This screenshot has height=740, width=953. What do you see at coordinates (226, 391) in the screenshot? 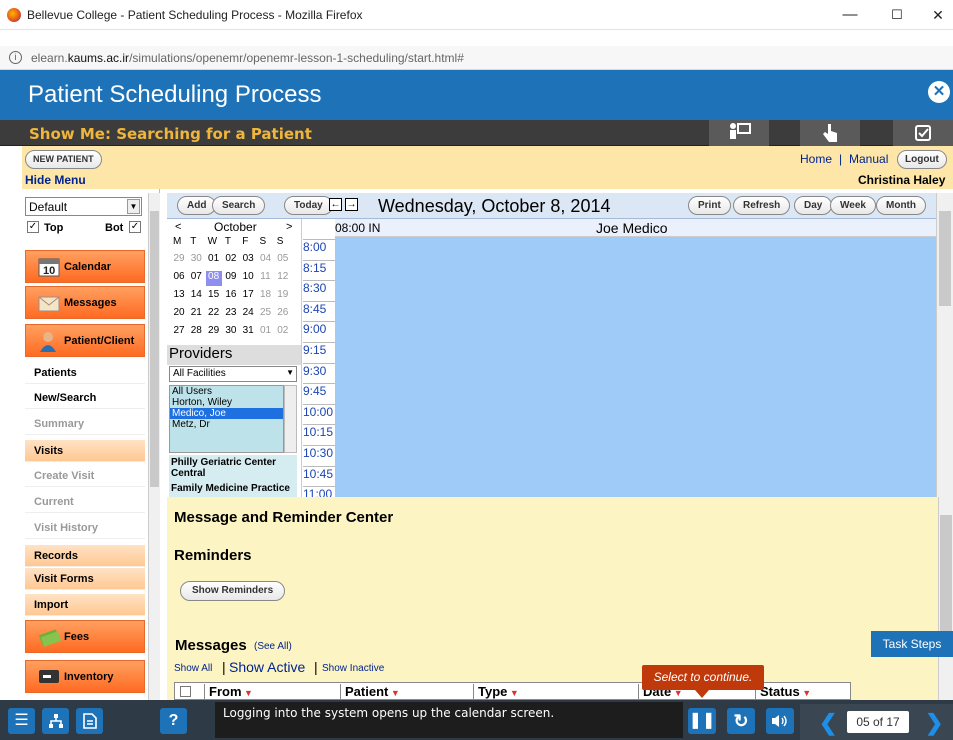
I see `provider-option: All Users` at bounding box center [226, 391].